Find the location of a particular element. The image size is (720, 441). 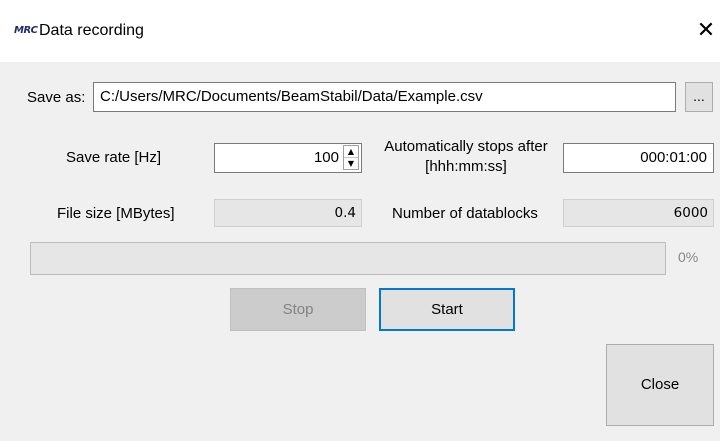

app-logo-icon: MRC is located at coordinates (26, 30).